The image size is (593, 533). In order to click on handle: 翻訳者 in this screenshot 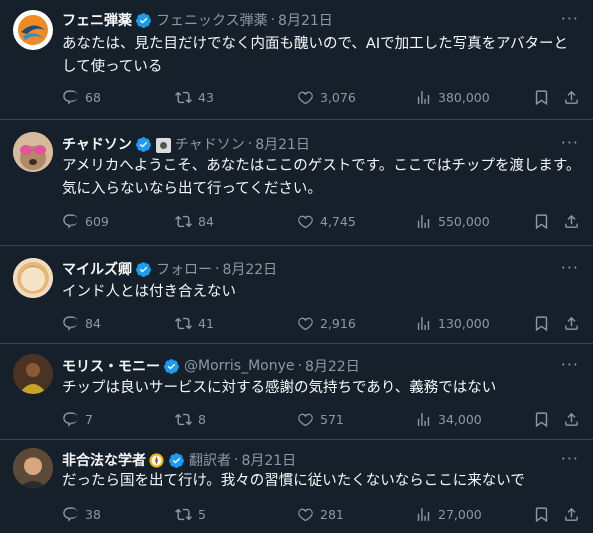, I will do `click(210, 460)`.